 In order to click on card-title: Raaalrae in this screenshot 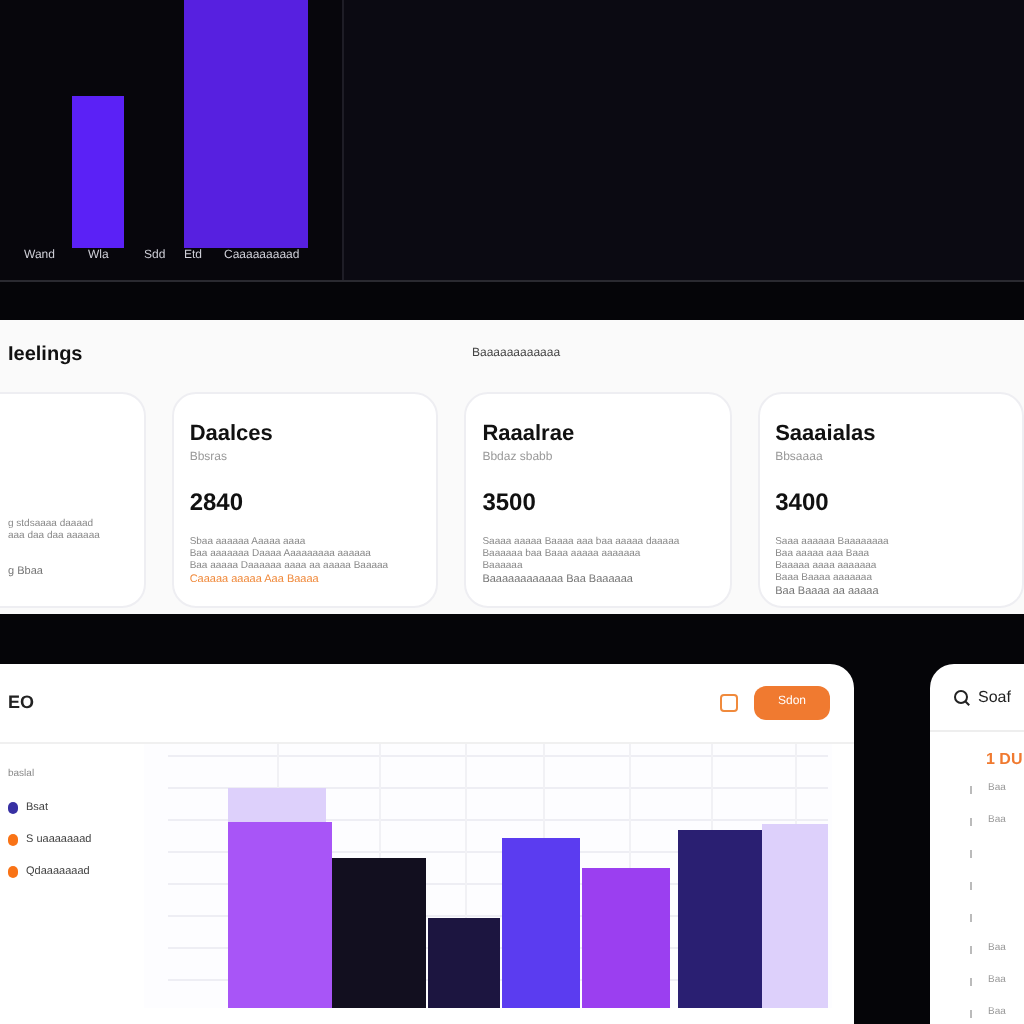, I will do `click(529, 434)`.